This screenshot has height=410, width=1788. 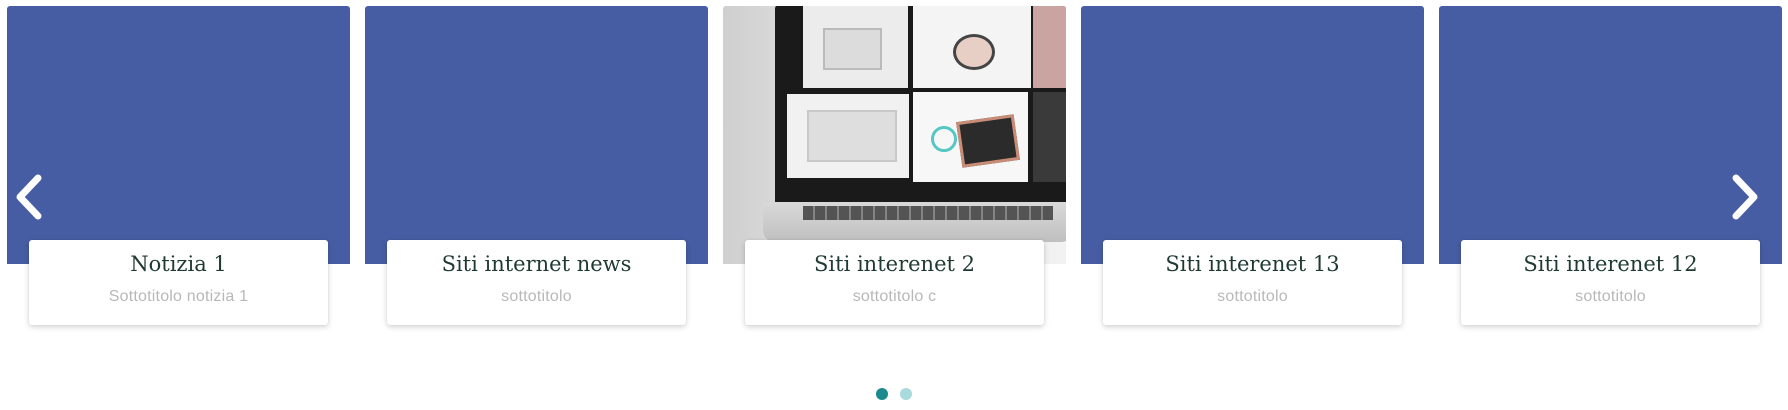 I want to click on slide-card: Siti interenet 2 sottotitolo c, so click(x=894, y=282).